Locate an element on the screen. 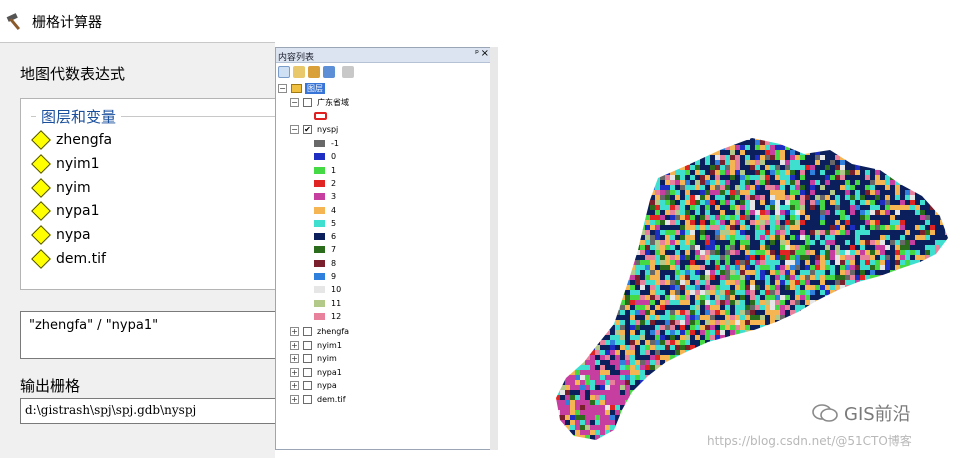 The width and height of the screenshot is (960, 458). legend-class: 8 is located at coordinates (325, 263).